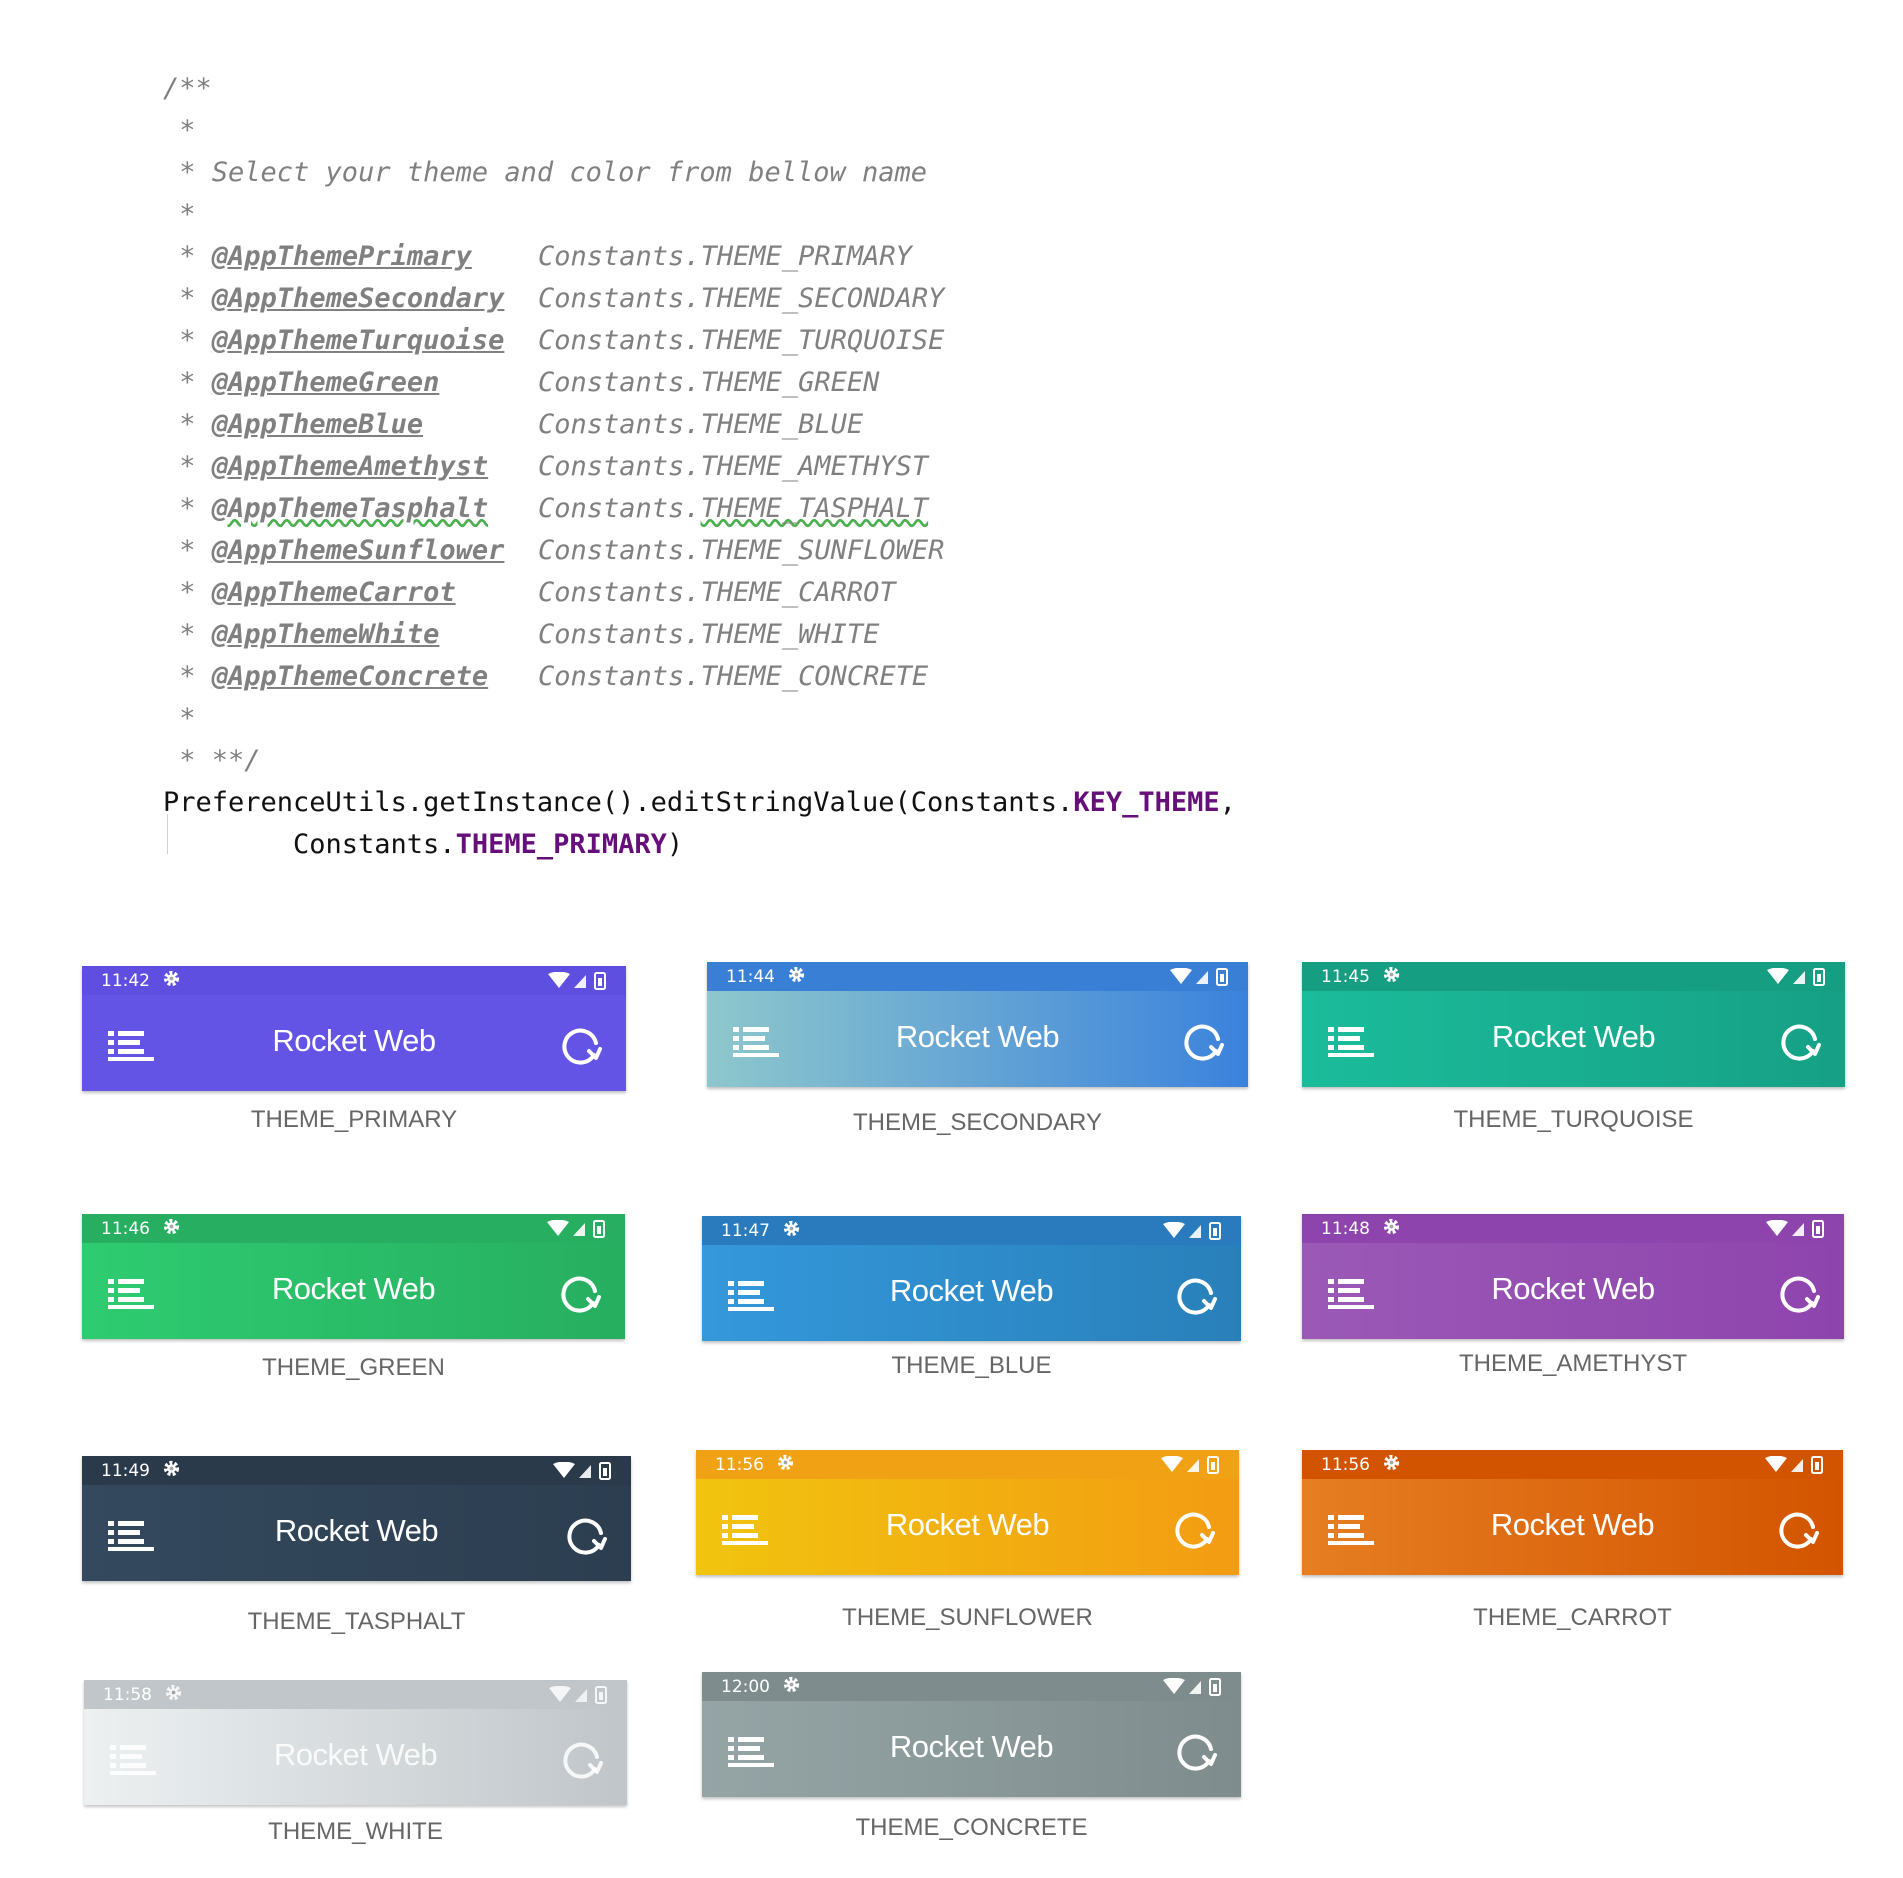 The height and width of the screenshot is (1878, 1903). I want to click on theme-annotation-tag: @AppThemeWhite, so click(326, 634).